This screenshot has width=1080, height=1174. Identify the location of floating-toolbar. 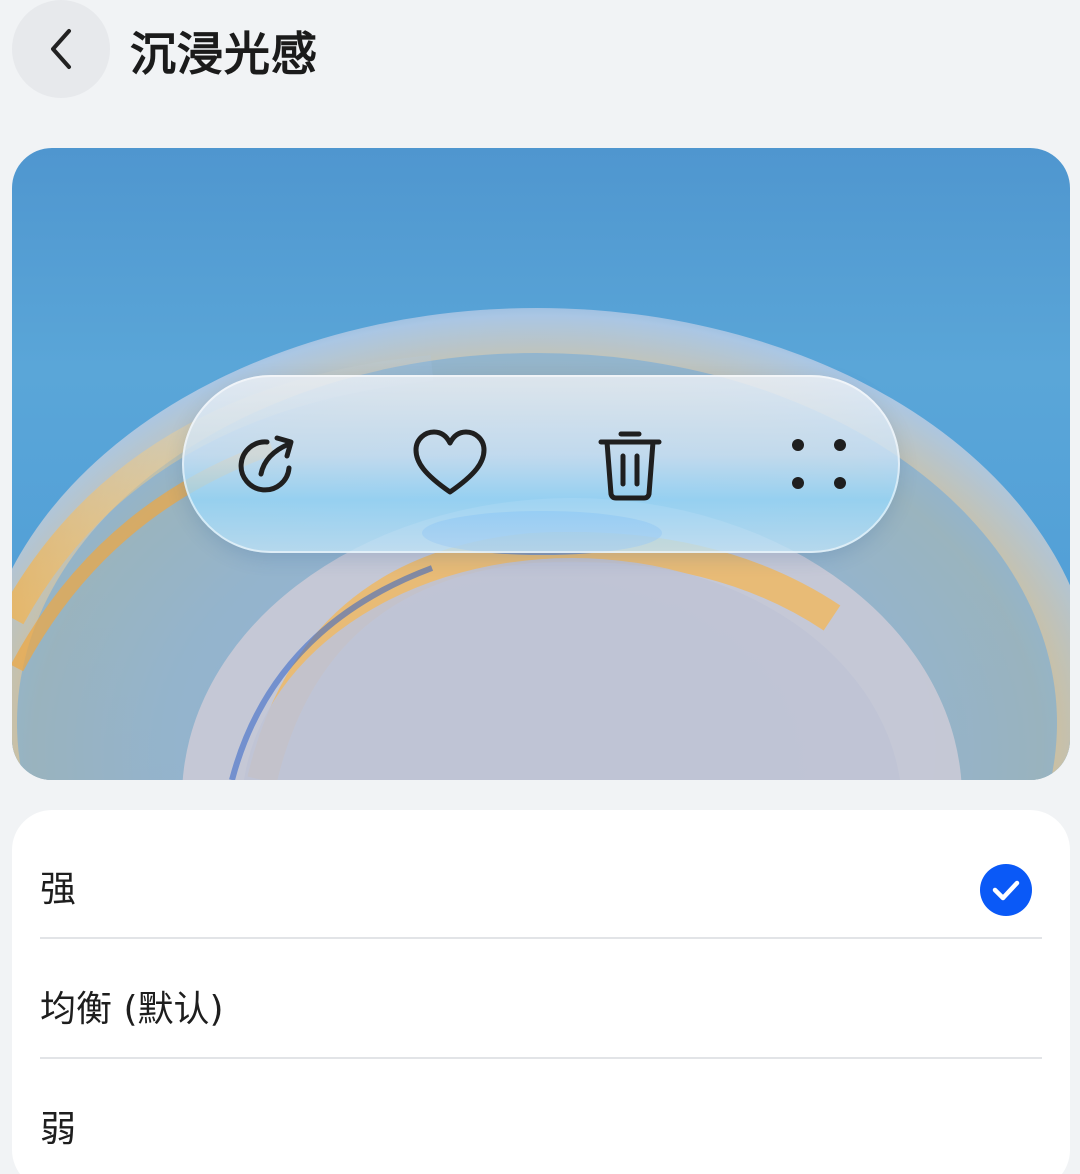
(541, 464).